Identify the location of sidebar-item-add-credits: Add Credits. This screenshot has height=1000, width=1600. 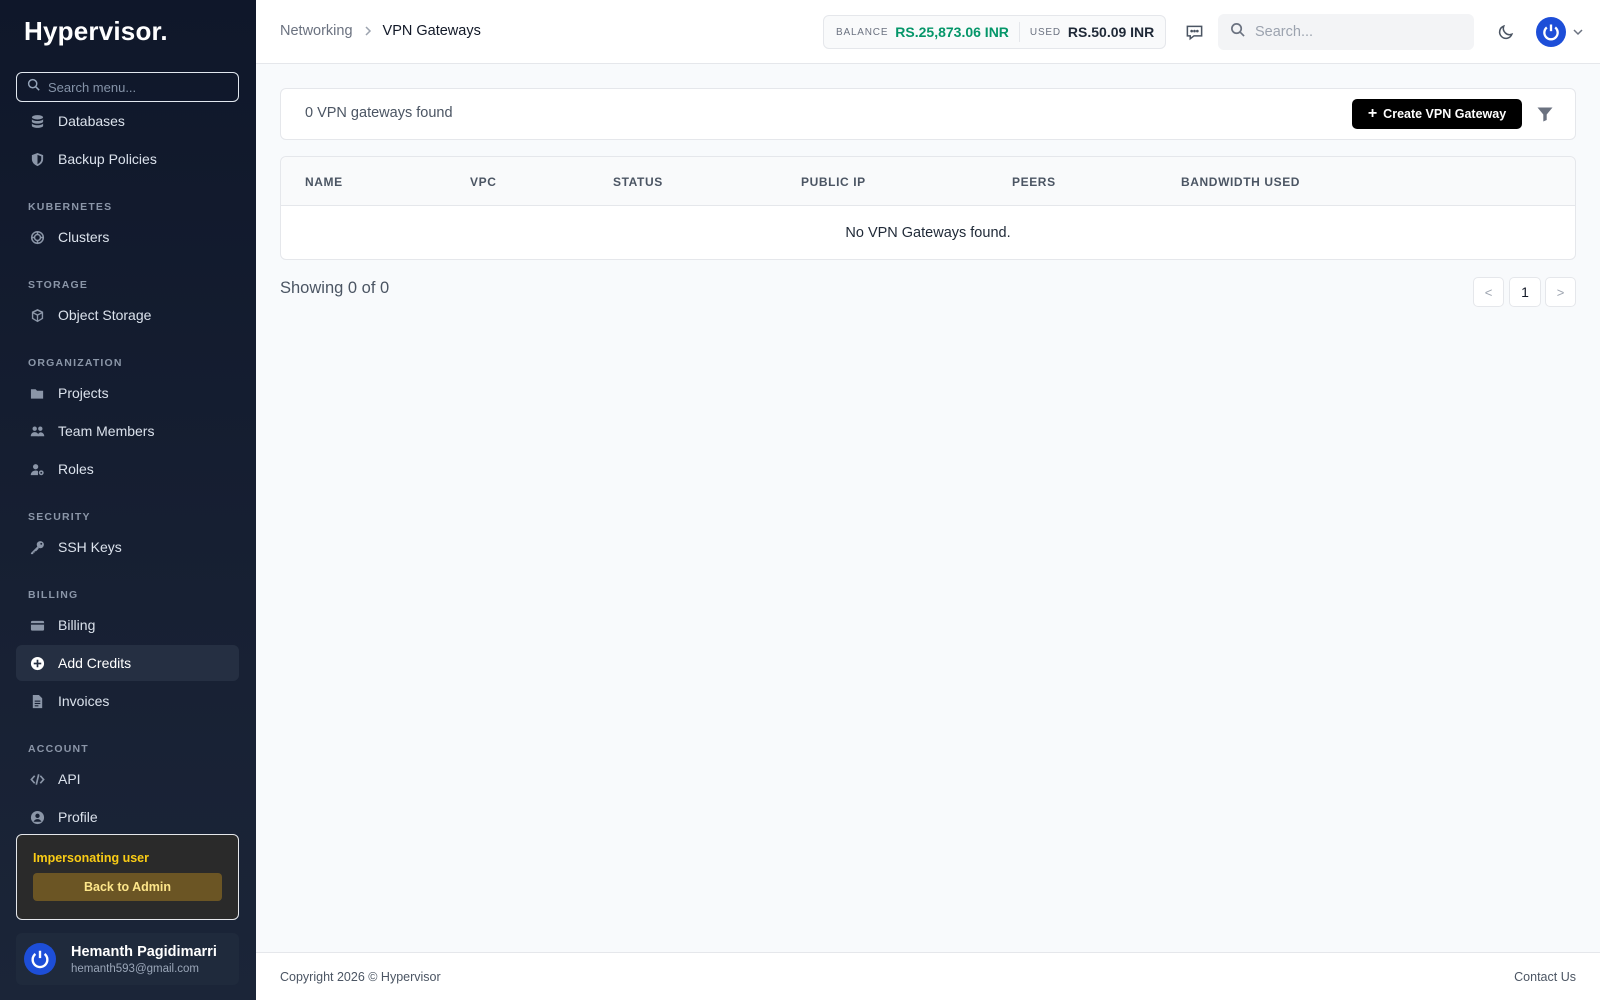
(127, 663).